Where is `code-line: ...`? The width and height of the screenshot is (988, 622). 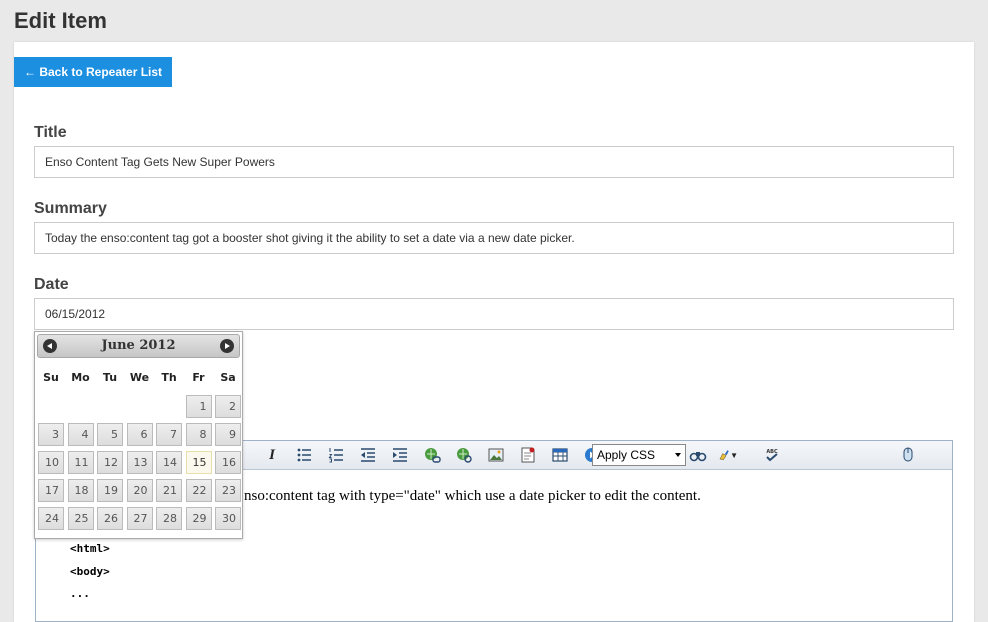
code-line: ... is located at coordinates (80, 593).